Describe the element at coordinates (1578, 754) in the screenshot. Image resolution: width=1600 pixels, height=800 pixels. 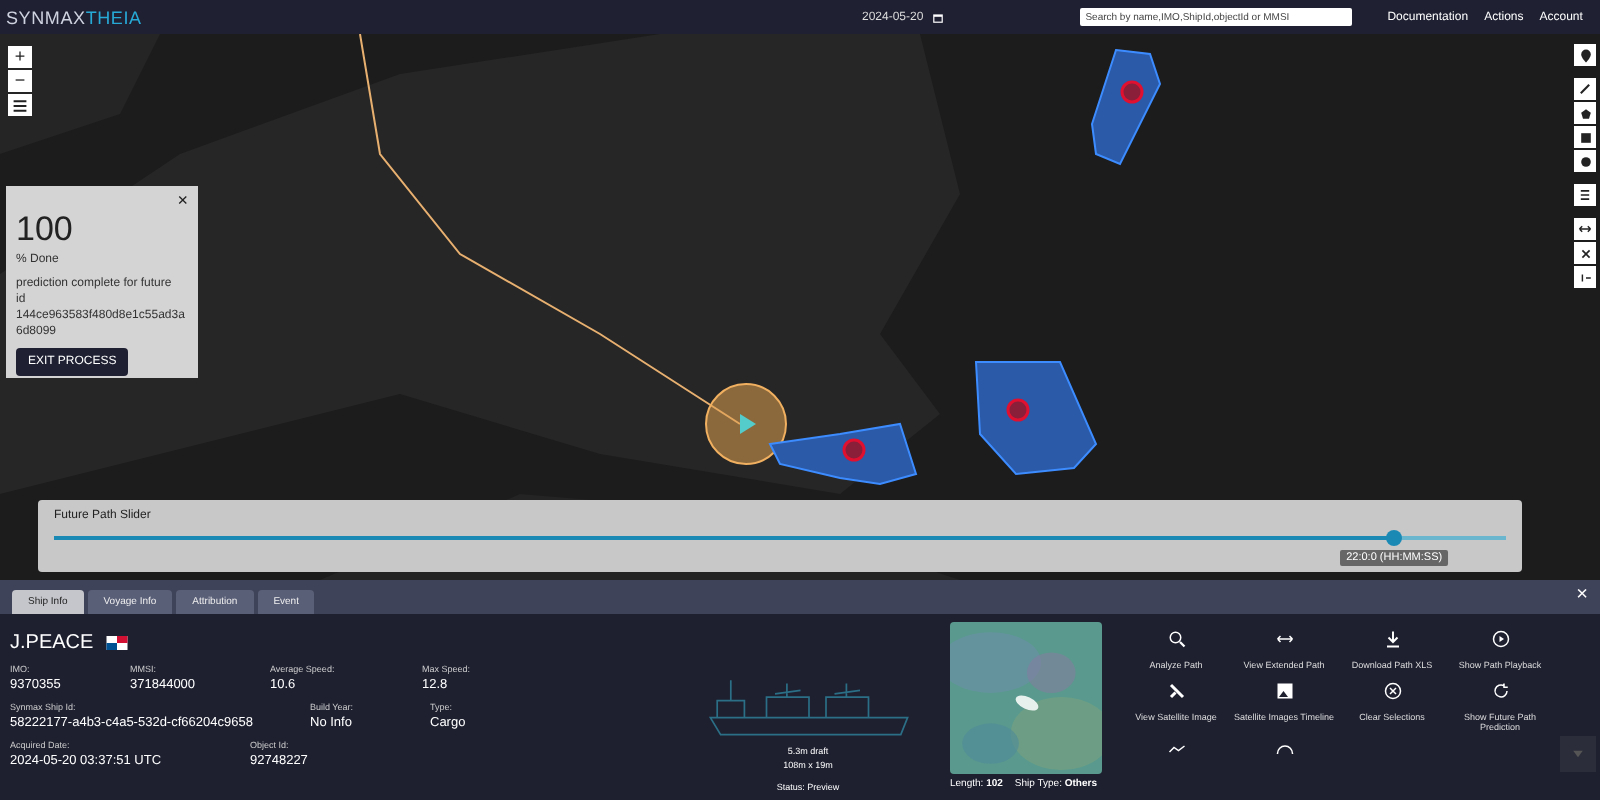
I see `chevron-down-icon` at that location.